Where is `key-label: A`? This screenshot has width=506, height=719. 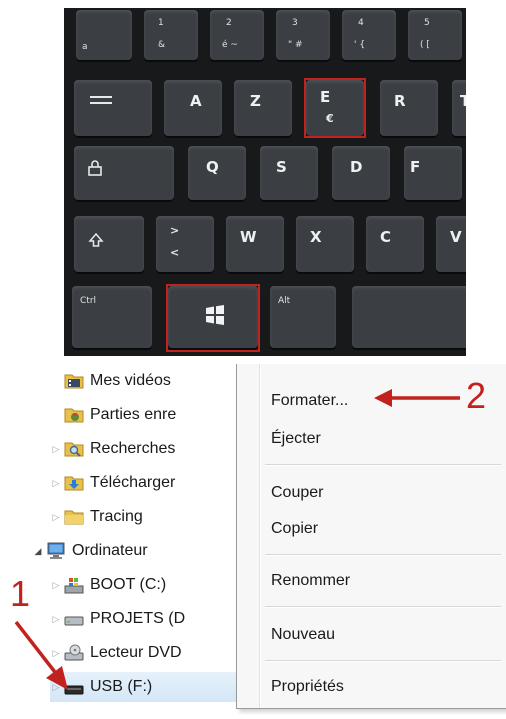
key-label: A is located at coordinates (196, 101).